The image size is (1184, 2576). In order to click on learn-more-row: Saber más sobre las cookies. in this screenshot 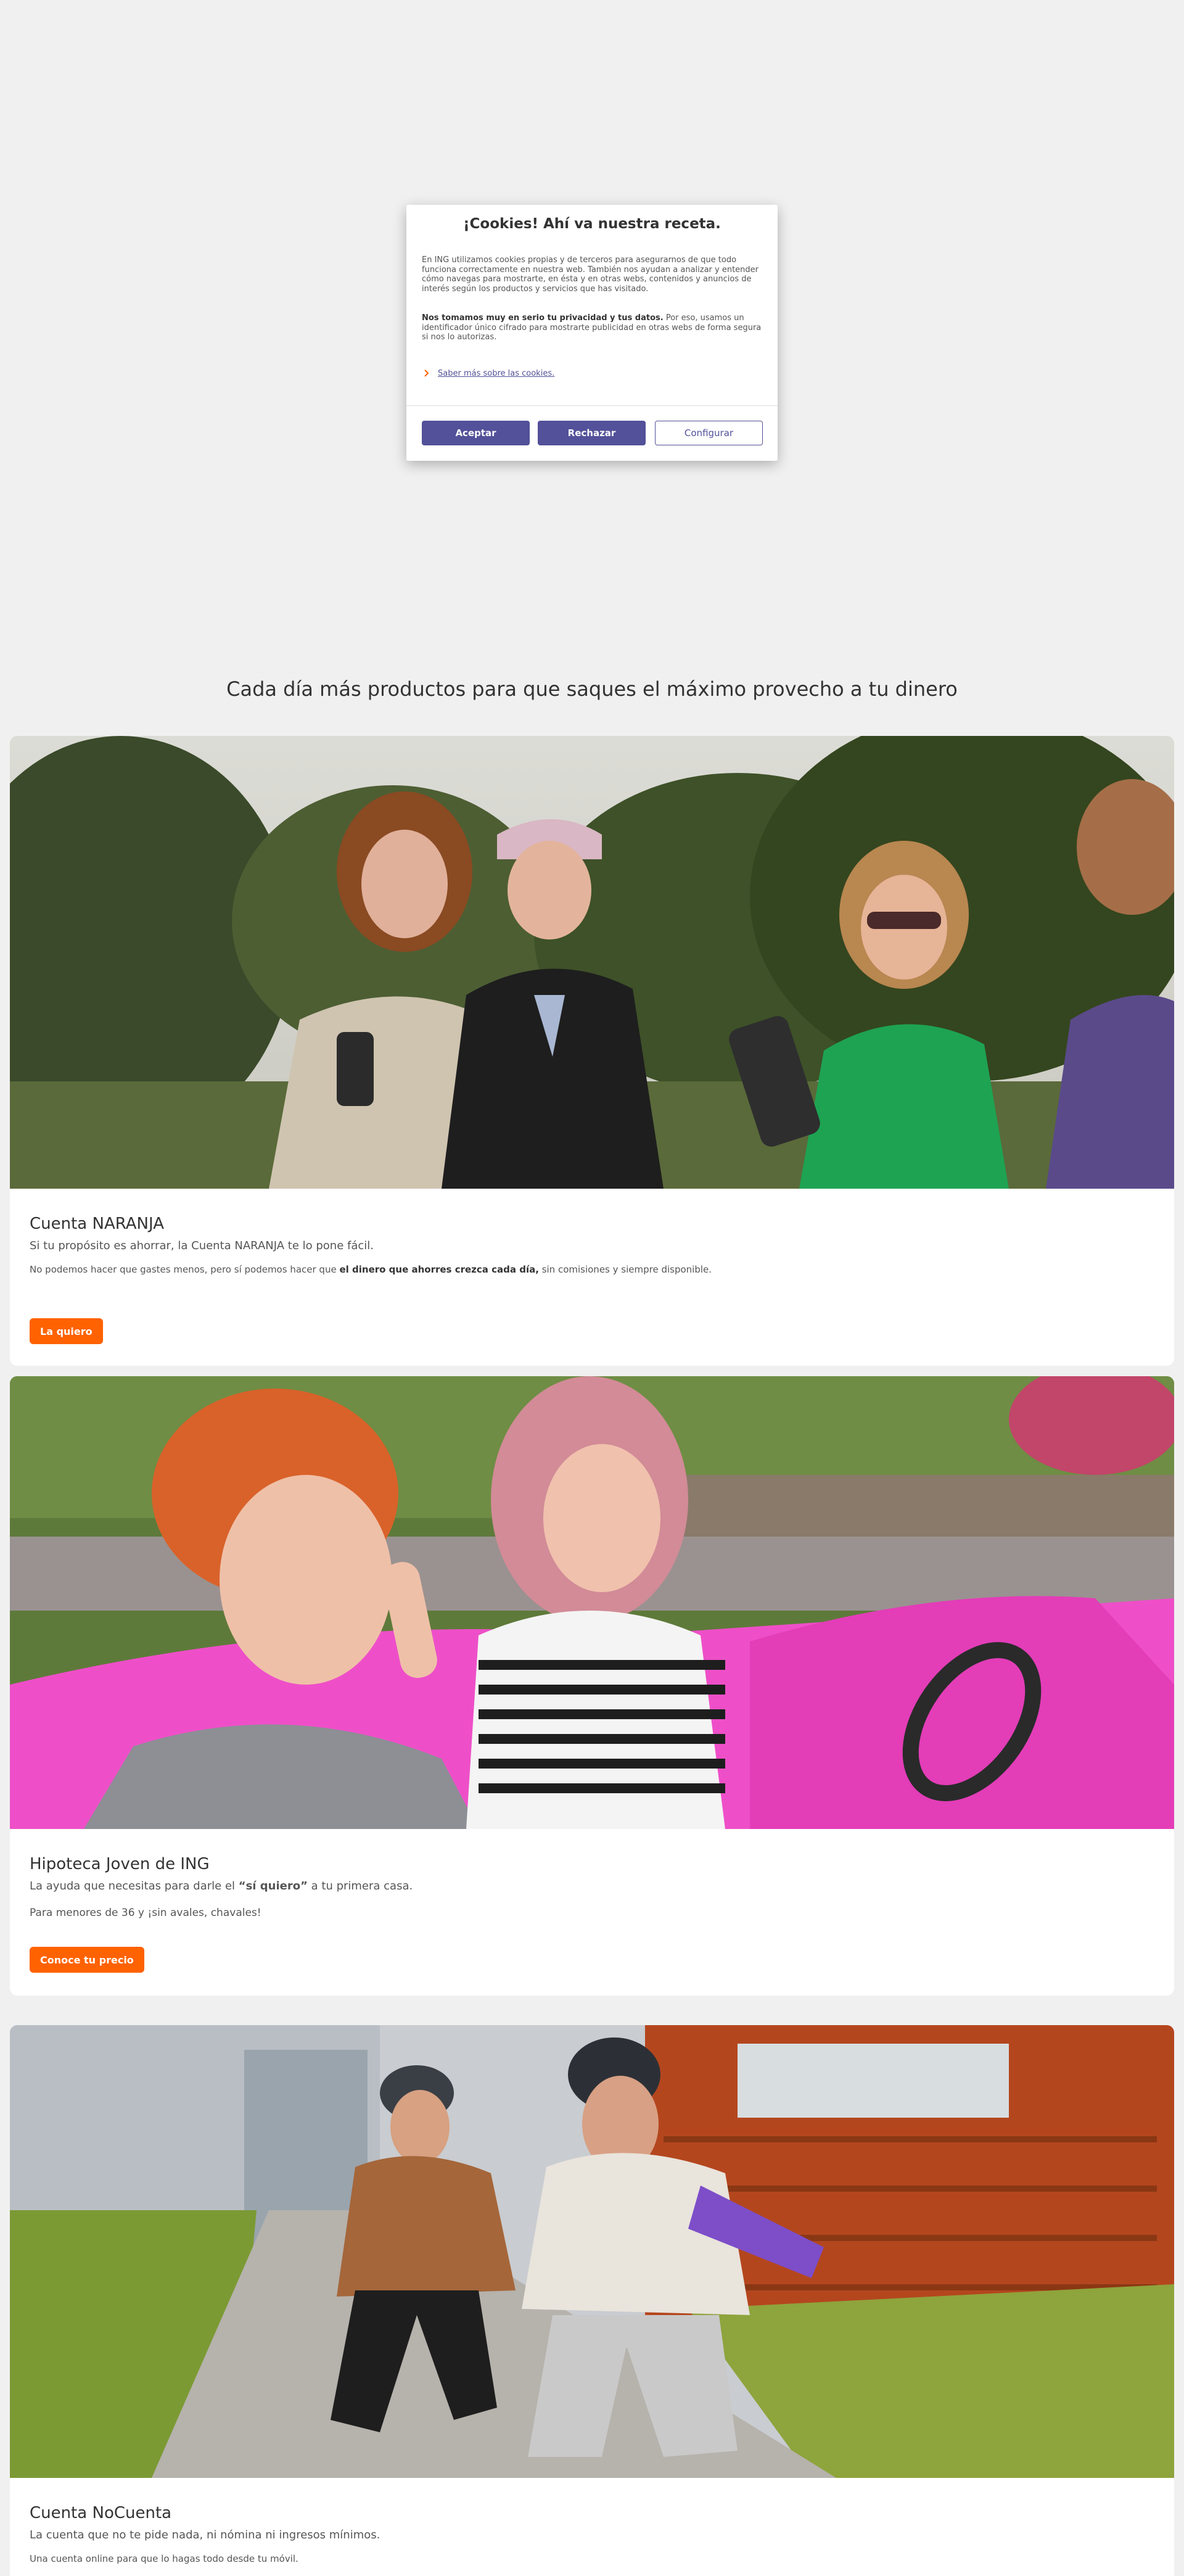, I will do `click(488, 373)`.